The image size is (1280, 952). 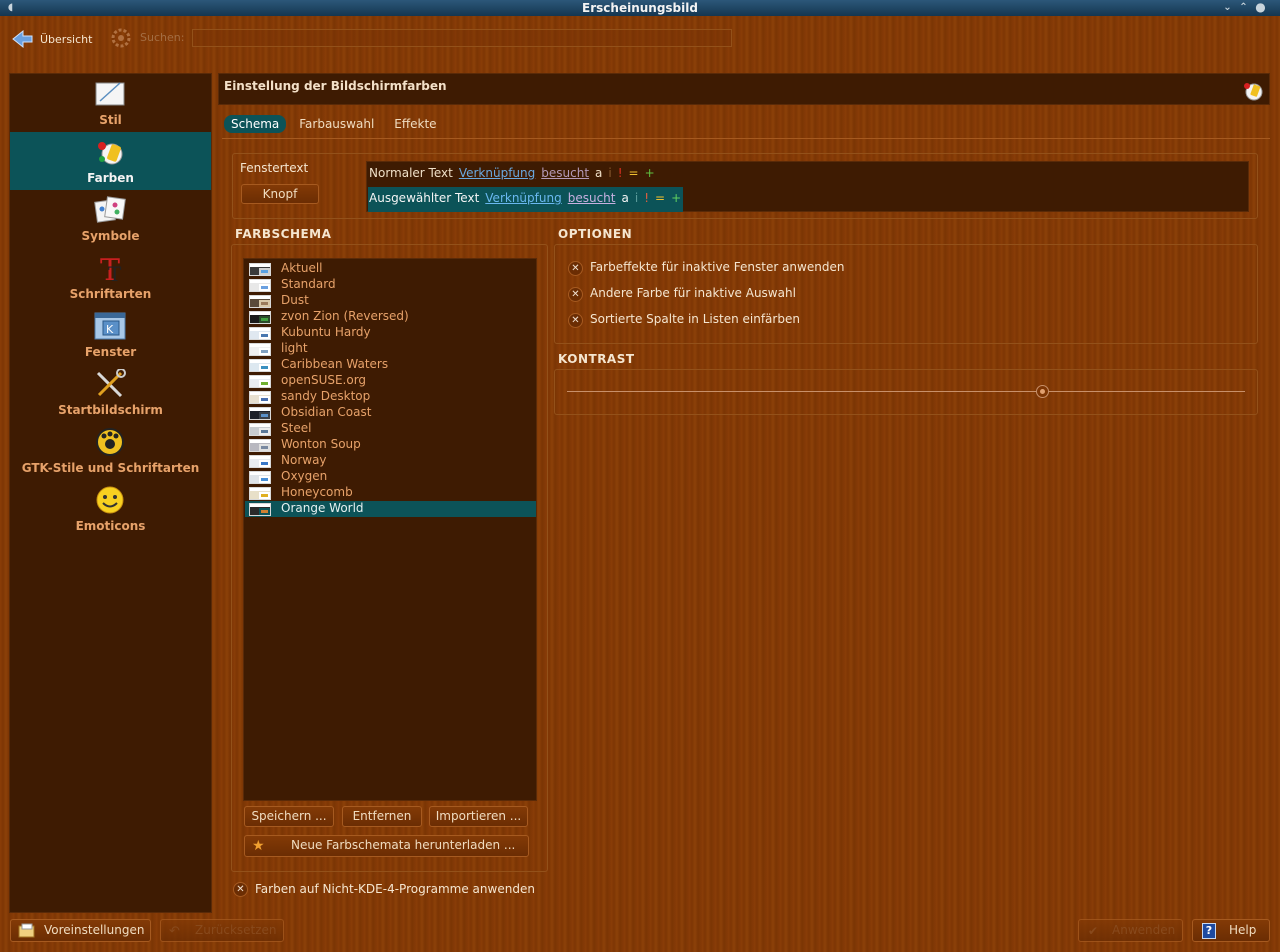 I want to click on scheme-label: zvon Zion (Reversed), so click(x=345, y=316).